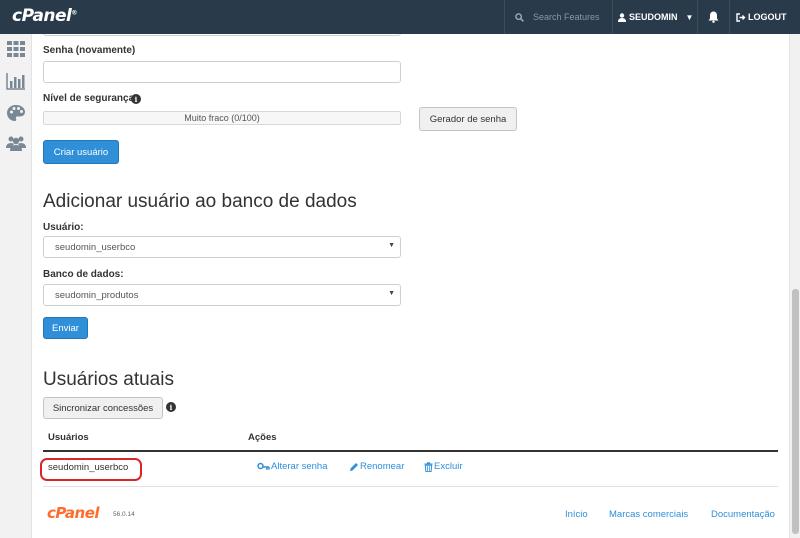 The image size is (800, 538). What do you see at coordinates (354, 466) in the screenshot?
I see `pencil-icon` at bounding box center [354, 466].